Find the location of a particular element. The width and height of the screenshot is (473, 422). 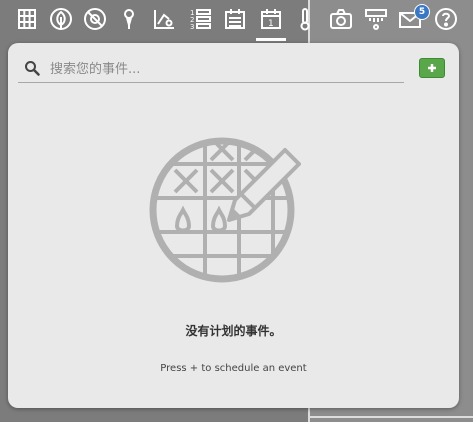

svg-text: 3 is located at coordinates (192, 27).